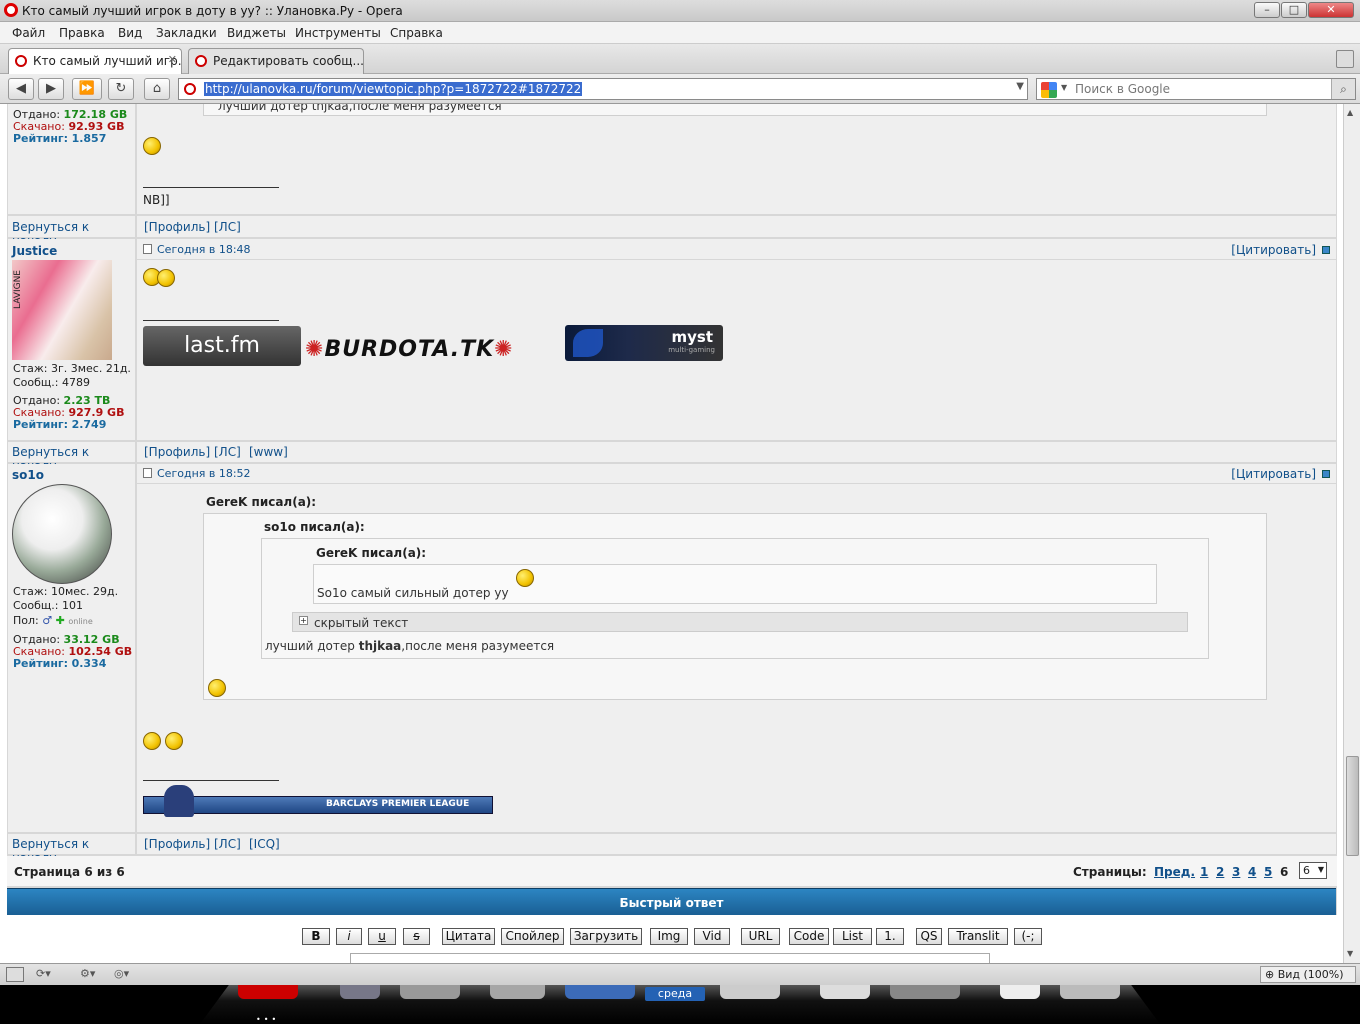 The width and height of the screenshot is (1360, 1024). Describe the element at coordinates (222, 346) in the screenshot. I see `lastfm-banner: last.fm` at that location.